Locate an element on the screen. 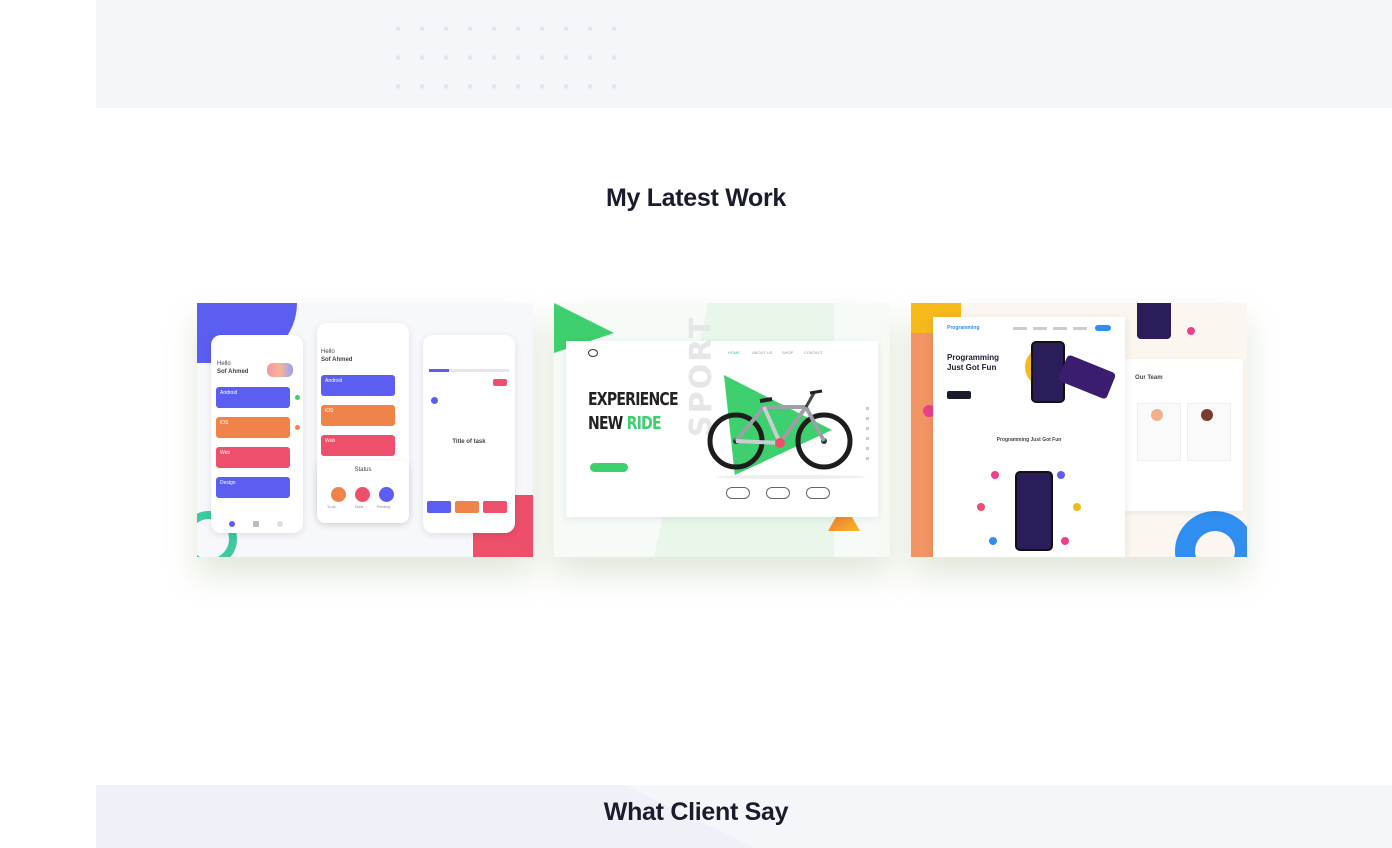 This screenshot has width=1392, height=848. previous-section-band is located at coordinates (744, 54).